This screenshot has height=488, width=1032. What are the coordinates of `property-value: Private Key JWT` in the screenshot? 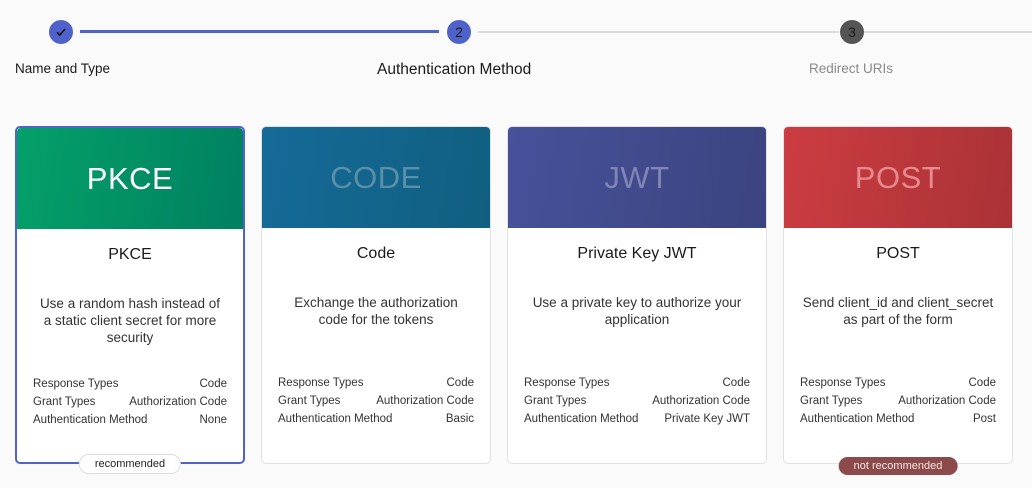 It's located at (707, 419).